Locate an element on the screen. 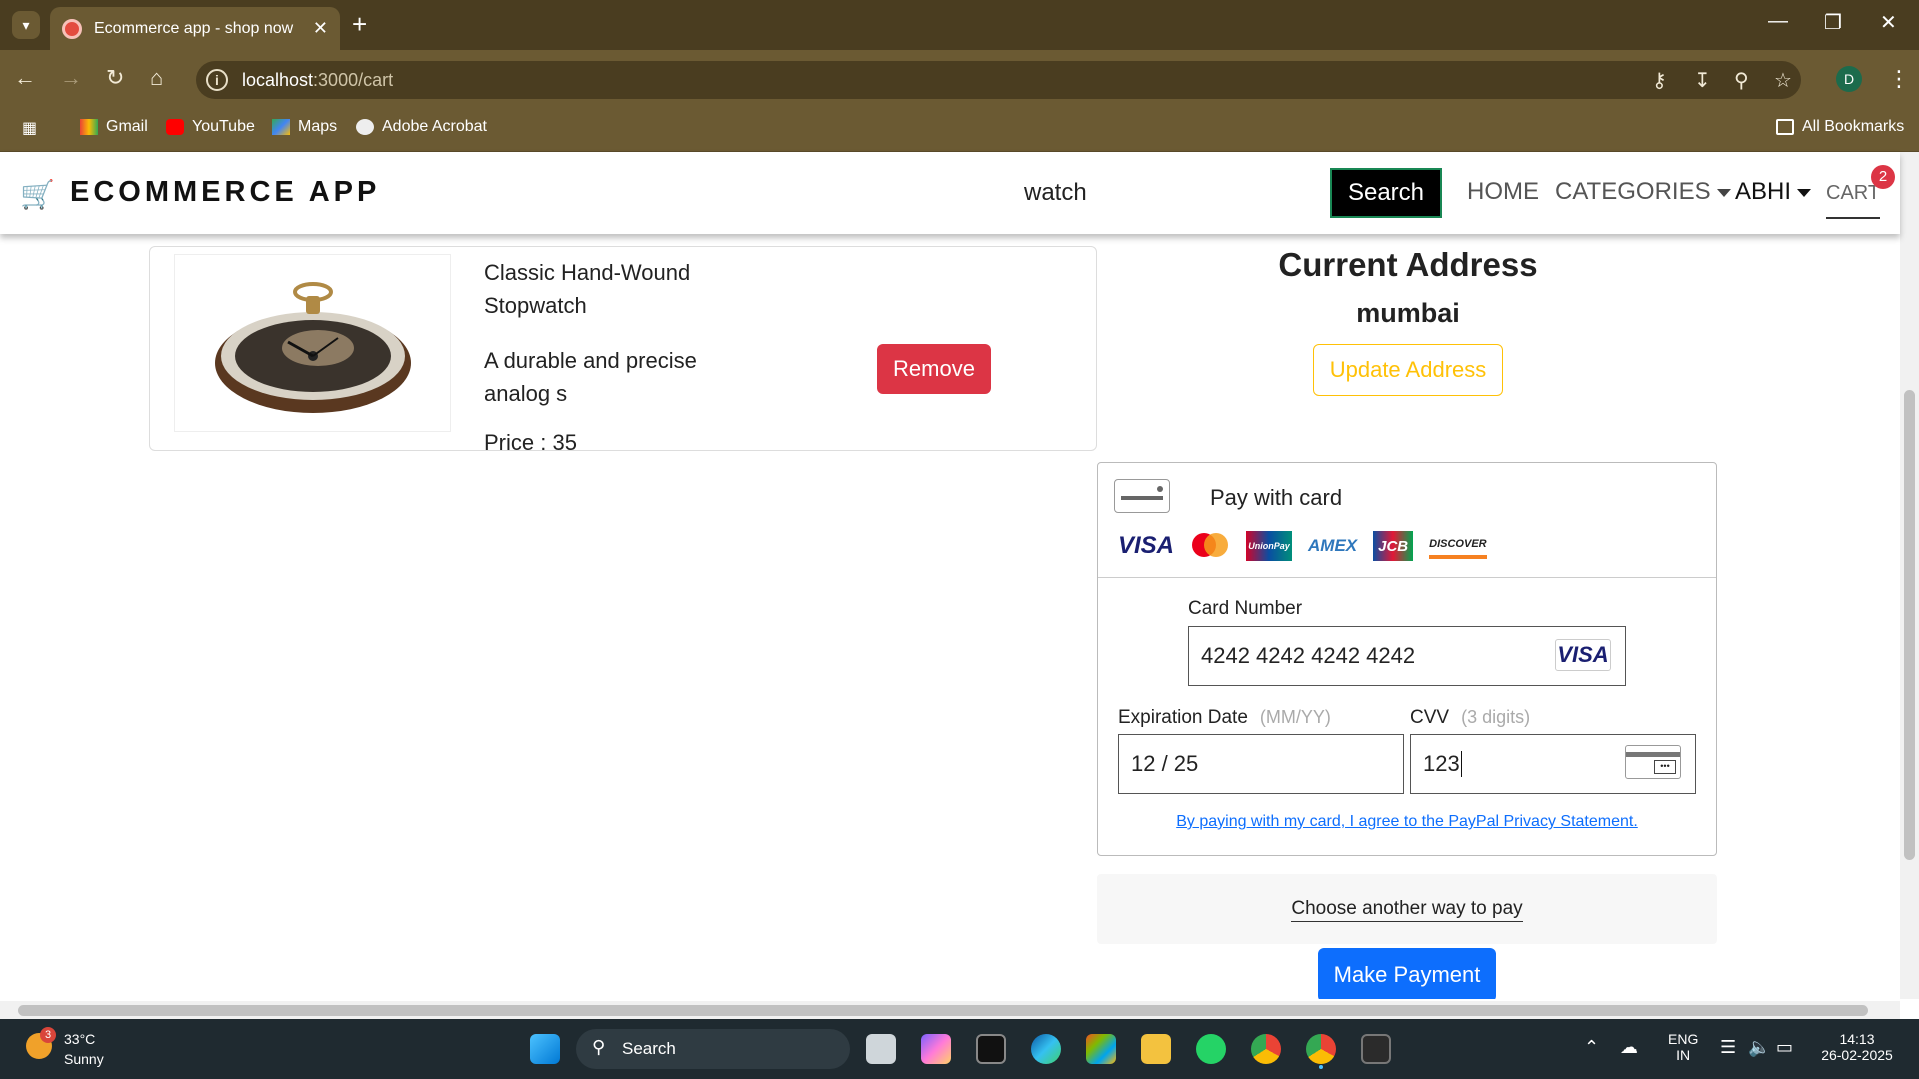 This screenshot has width=1919, height=1079. remove-button: Remove is located at coordinates (934, 369).